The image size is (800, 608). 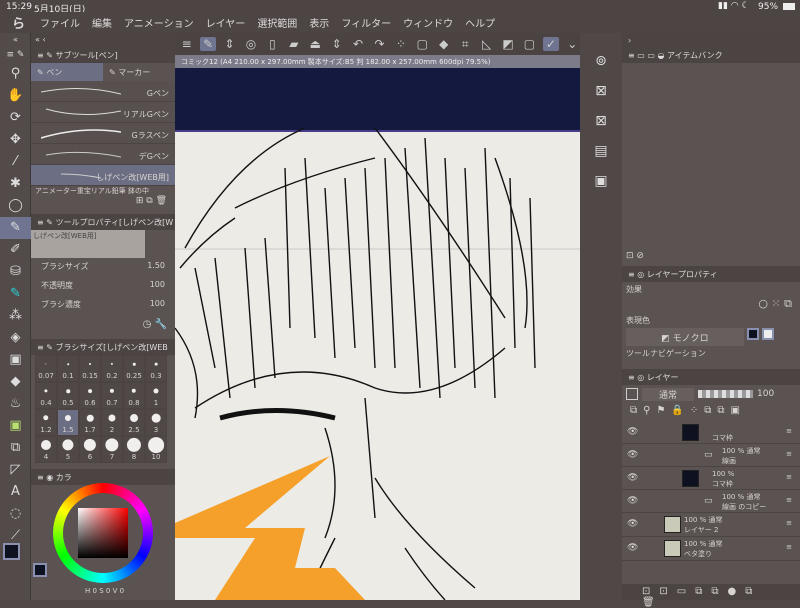 I want to click on color-wheel, so click(x=103, y=533).